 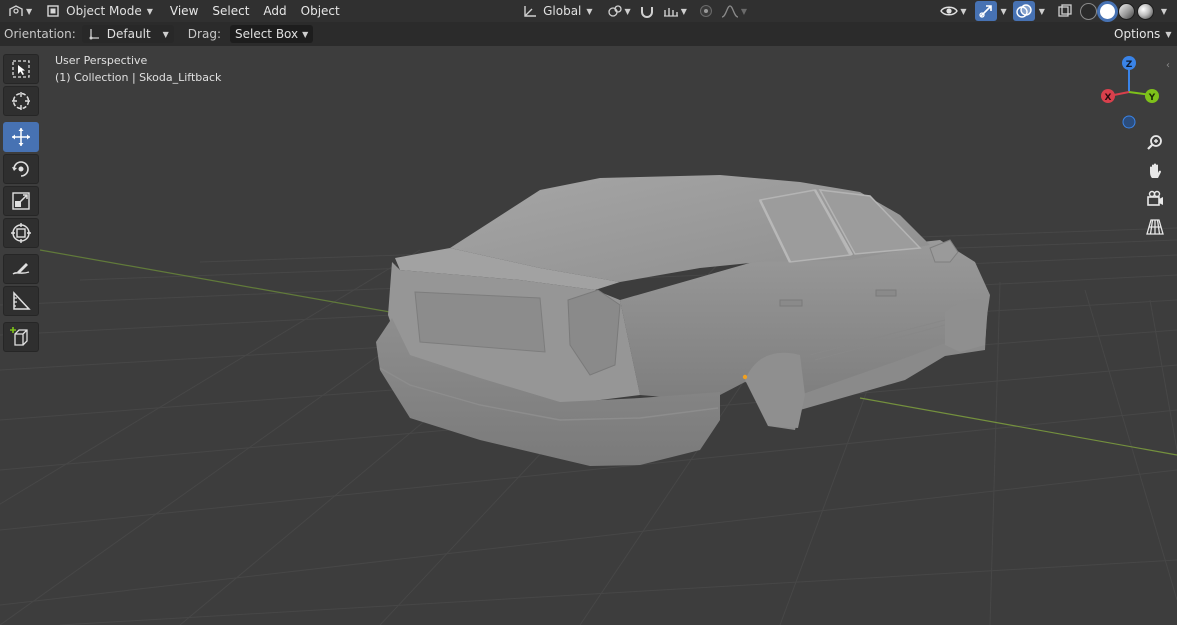 I want to click on gizmo-toggle, so click(x=985, y=11).